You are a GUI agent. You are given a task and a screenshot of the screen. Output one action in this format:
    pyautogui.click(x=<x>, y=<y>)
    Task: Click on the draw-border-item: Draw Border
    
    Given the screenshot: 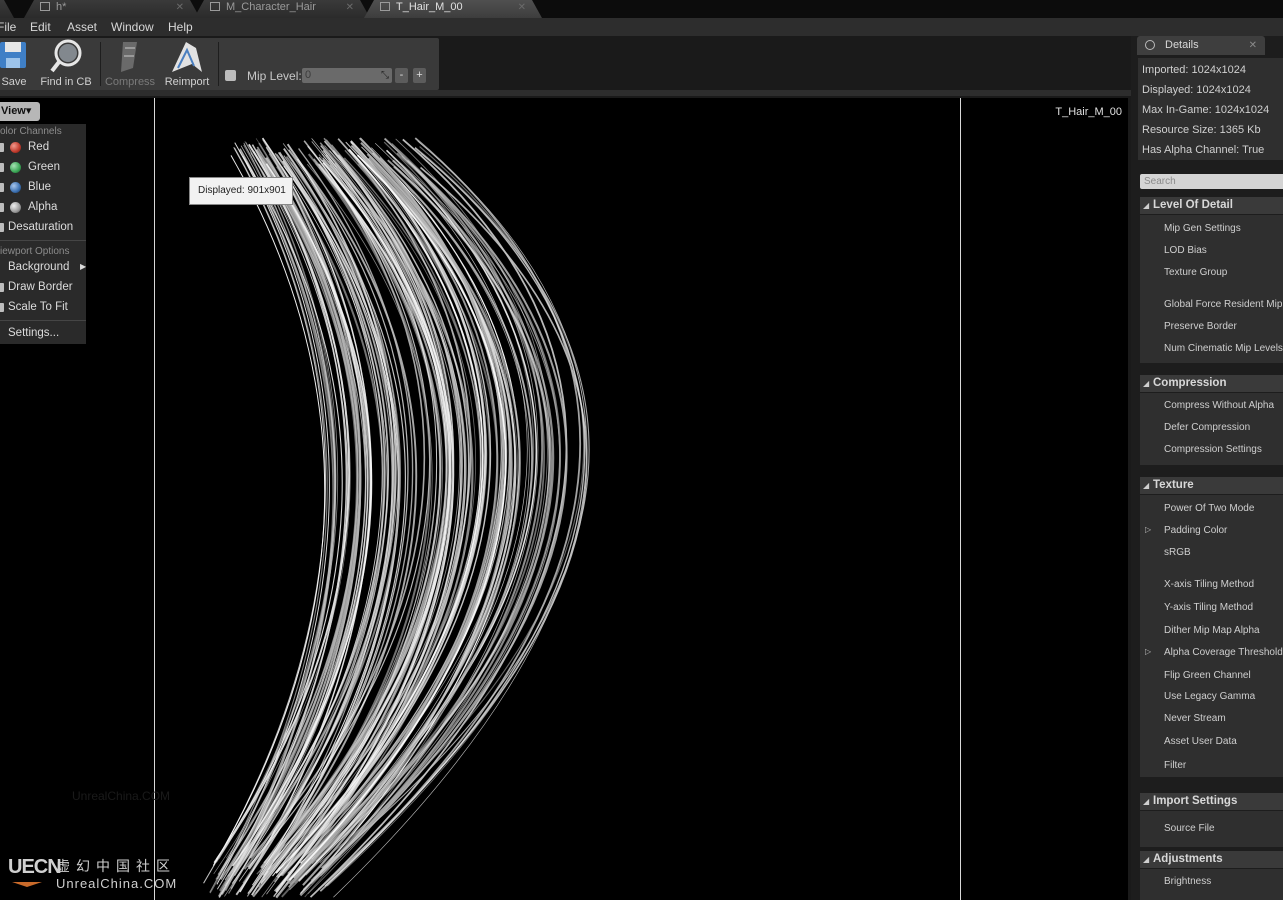 What is the action you would take?
    pyautogui.click(x=43, y=288)
    